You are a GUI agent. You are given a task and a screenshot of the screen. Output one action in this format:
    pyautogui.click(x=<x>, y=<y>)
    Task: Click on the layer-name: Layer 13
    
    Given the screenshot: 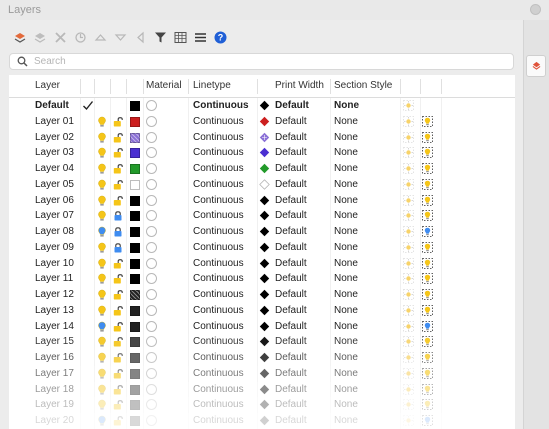 What is the action you would take?
    pyautogui.click(x=54, y=311)
    